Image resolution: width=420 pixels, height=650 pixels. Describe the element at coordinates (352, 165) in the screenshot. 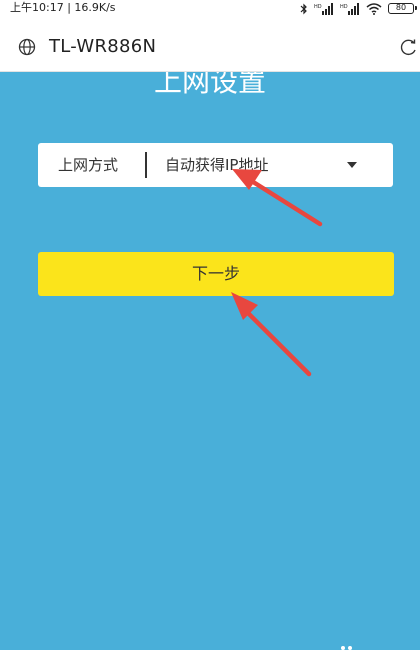

I see `chevron-down-icon` at that location.